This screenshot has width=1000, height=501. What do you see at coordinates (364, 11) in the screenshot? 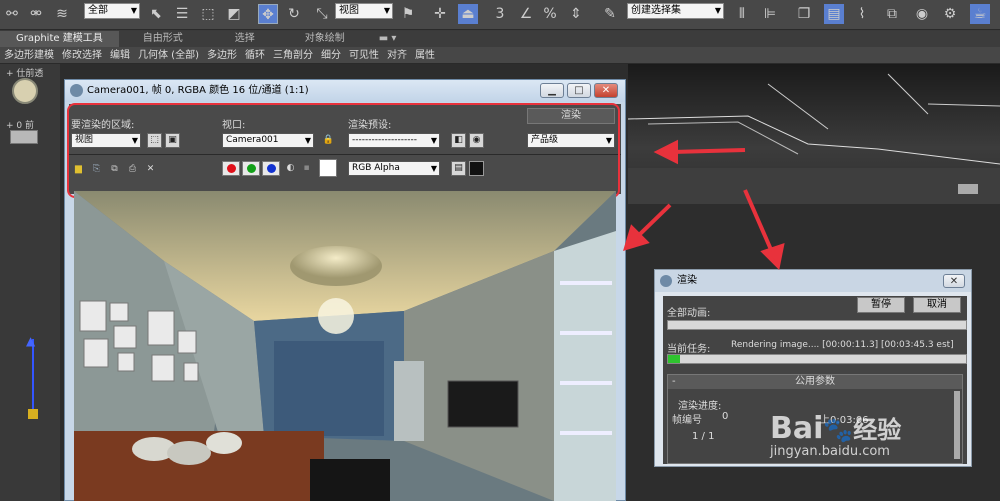
I see `reference-coord-dropdown: 视图 ▼` at bounding box center [364, 11].